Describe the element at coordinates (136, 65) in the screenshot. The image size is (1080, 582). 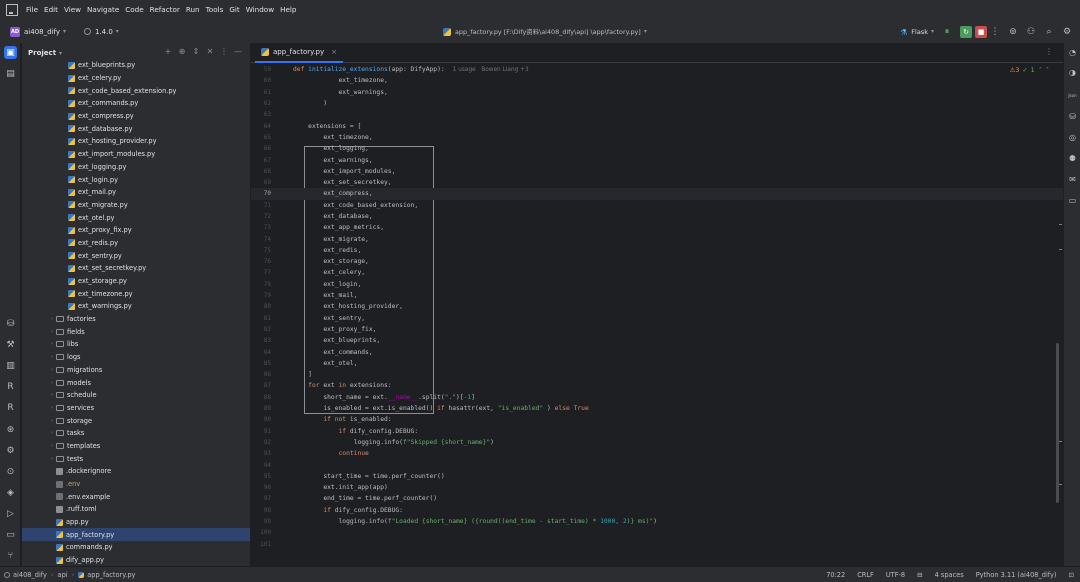
I see `tree-file: ext_blueprints.py` at that location.